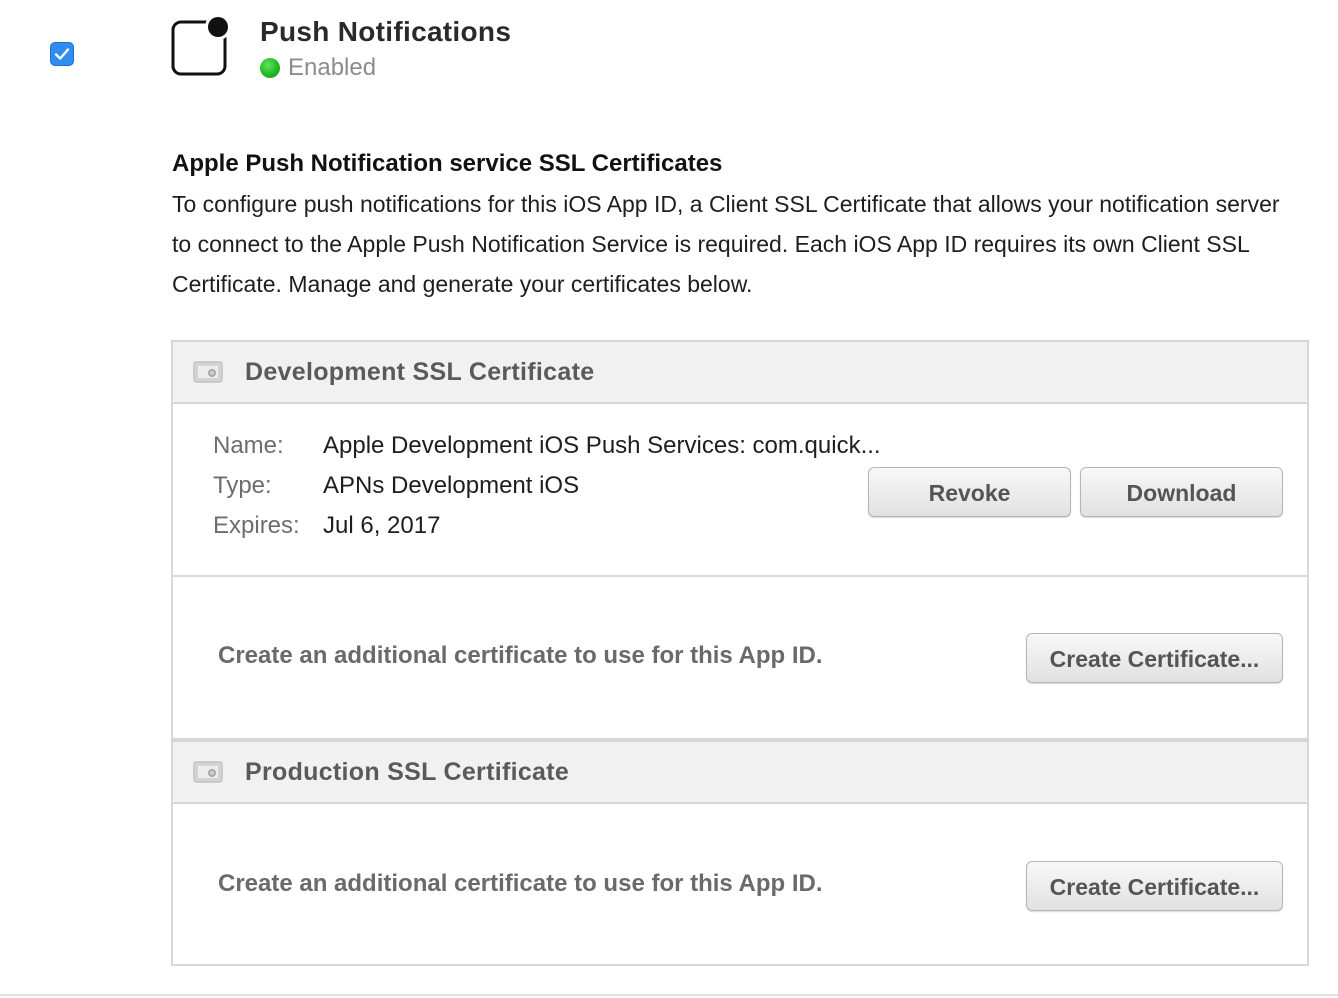  What do you see at coordinates (969, 492) in the screenshot?
I see `revoke-button: Revoke` at bounding box center [969, 492].